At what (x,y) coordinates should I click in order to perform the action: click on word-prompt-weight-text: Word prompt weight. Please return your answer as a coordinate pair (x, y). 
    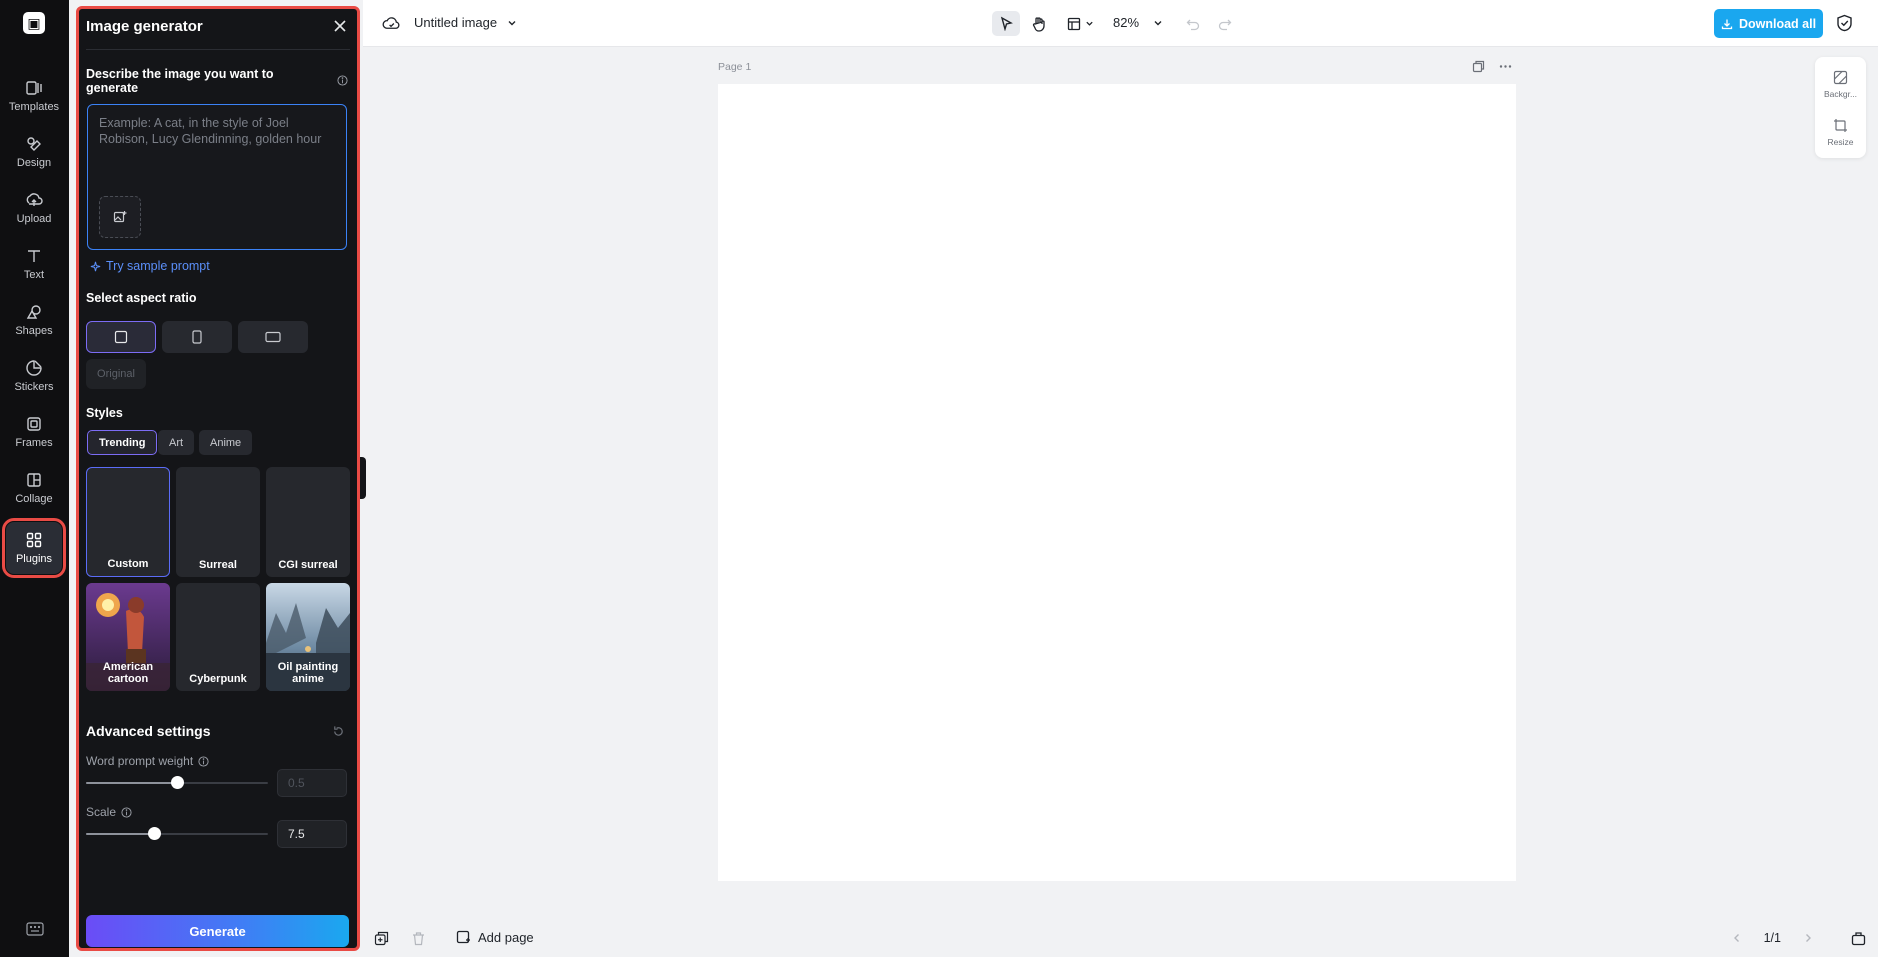
    Looking at the image, I should click on (140, 761).